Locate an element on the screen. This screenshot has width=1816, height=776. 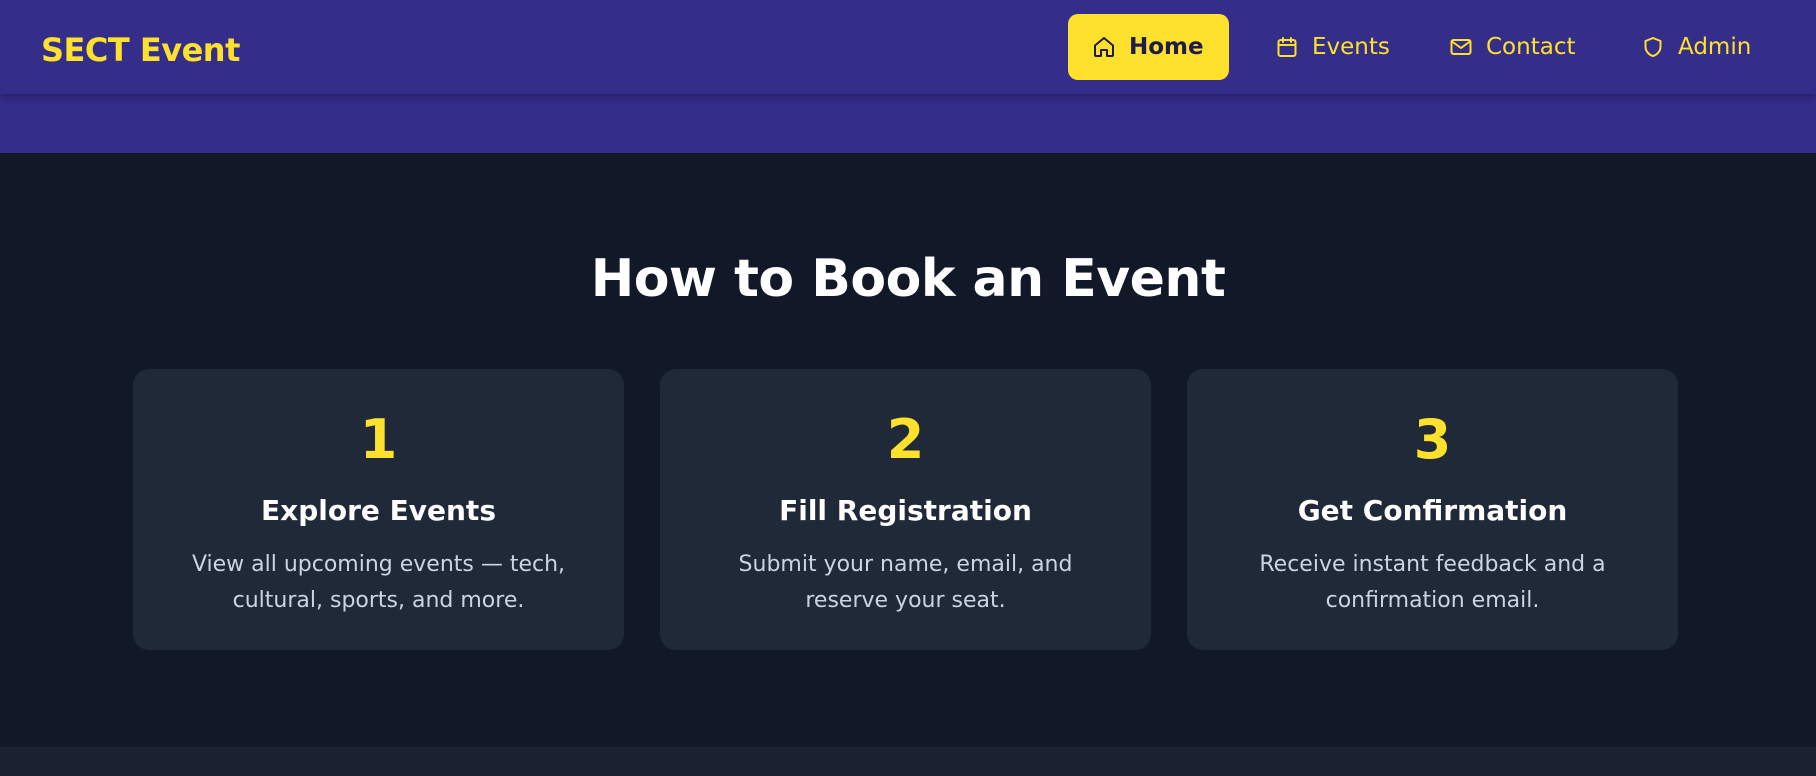
nav-admin-link: Admin is located at coordinates (1696, 47).